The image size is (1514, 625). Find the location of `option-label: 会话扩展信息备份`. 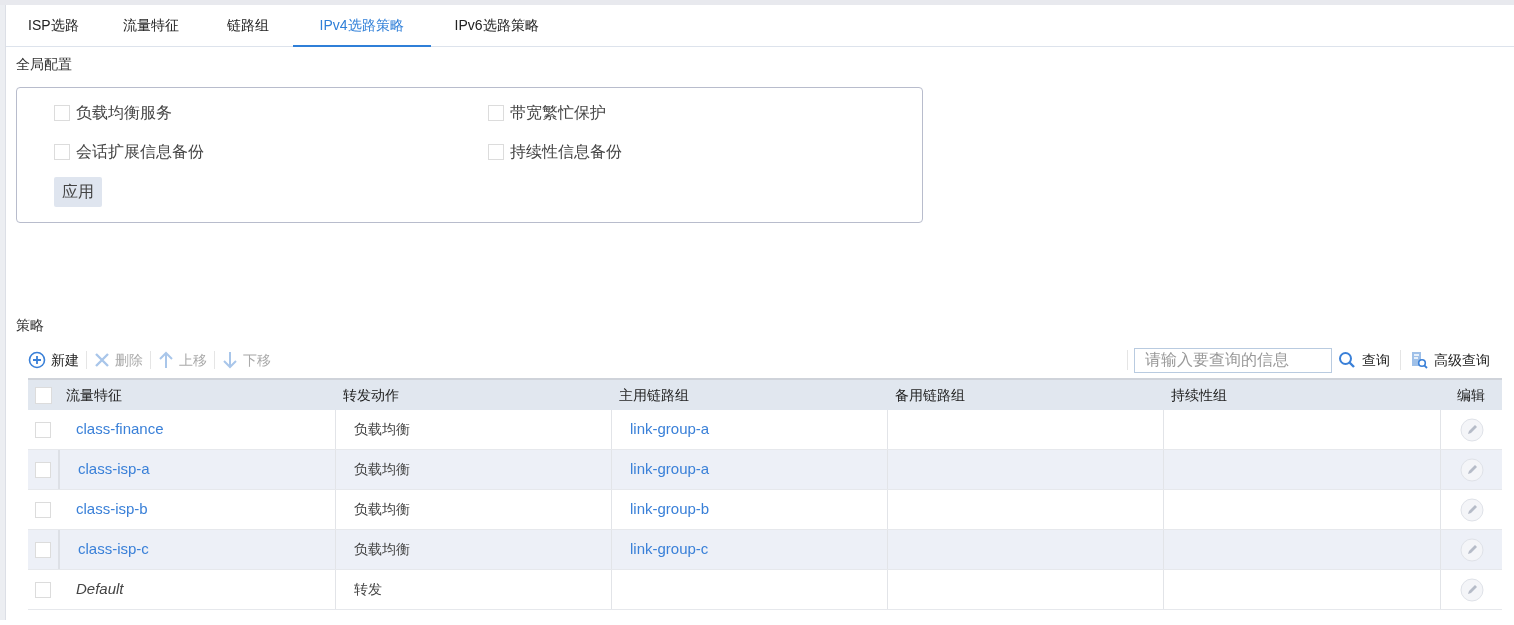

option-label: 会话扩展信息备份 is located at coordinates (140, 152).